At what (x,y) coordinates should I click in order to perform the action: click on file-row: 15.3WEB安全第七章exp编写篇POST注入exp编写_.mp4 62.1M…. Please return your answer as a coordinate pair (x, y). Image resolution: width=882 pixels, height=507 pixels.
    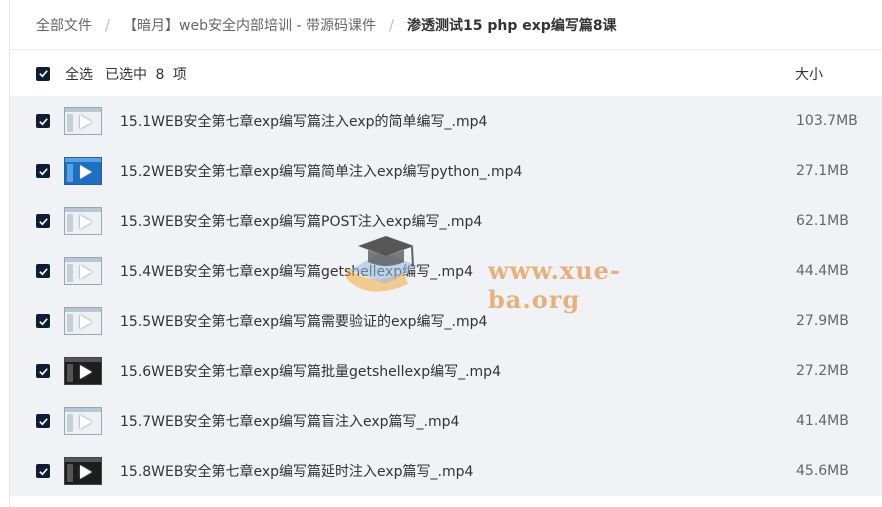
    Looking at the image, I should click on (446, 221).